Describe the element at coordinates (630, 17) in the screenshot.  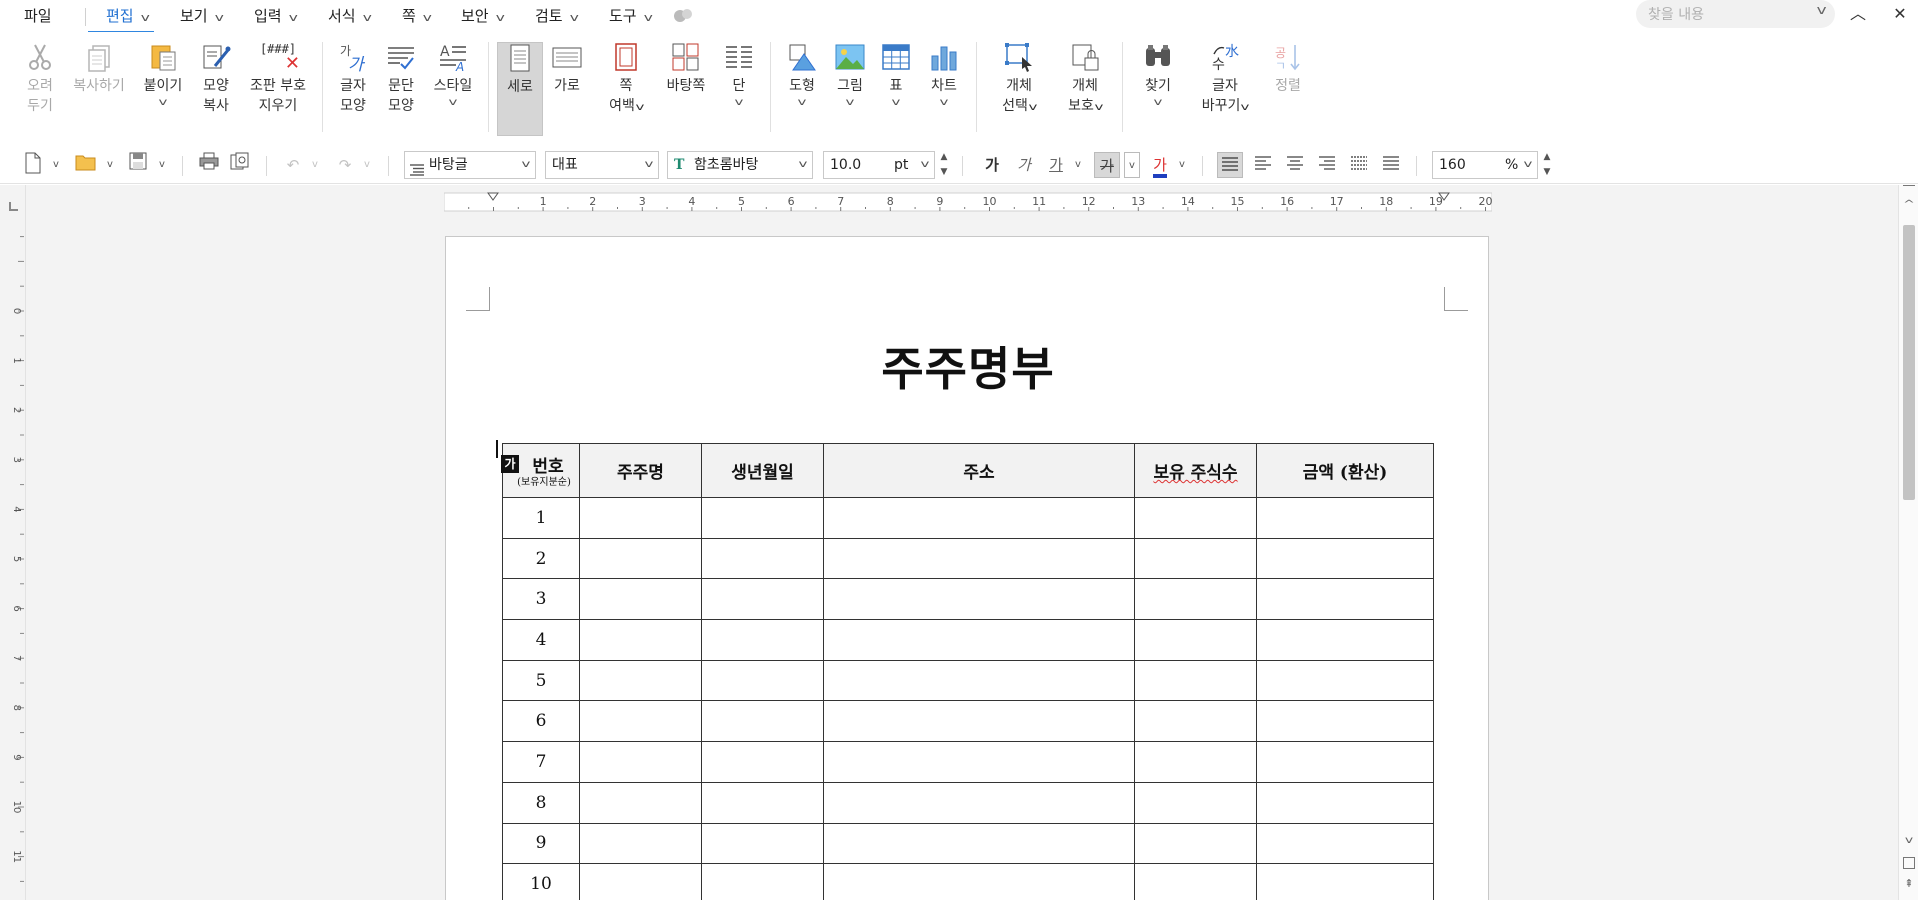
I see `menu-tools: 도구 v` at that location.